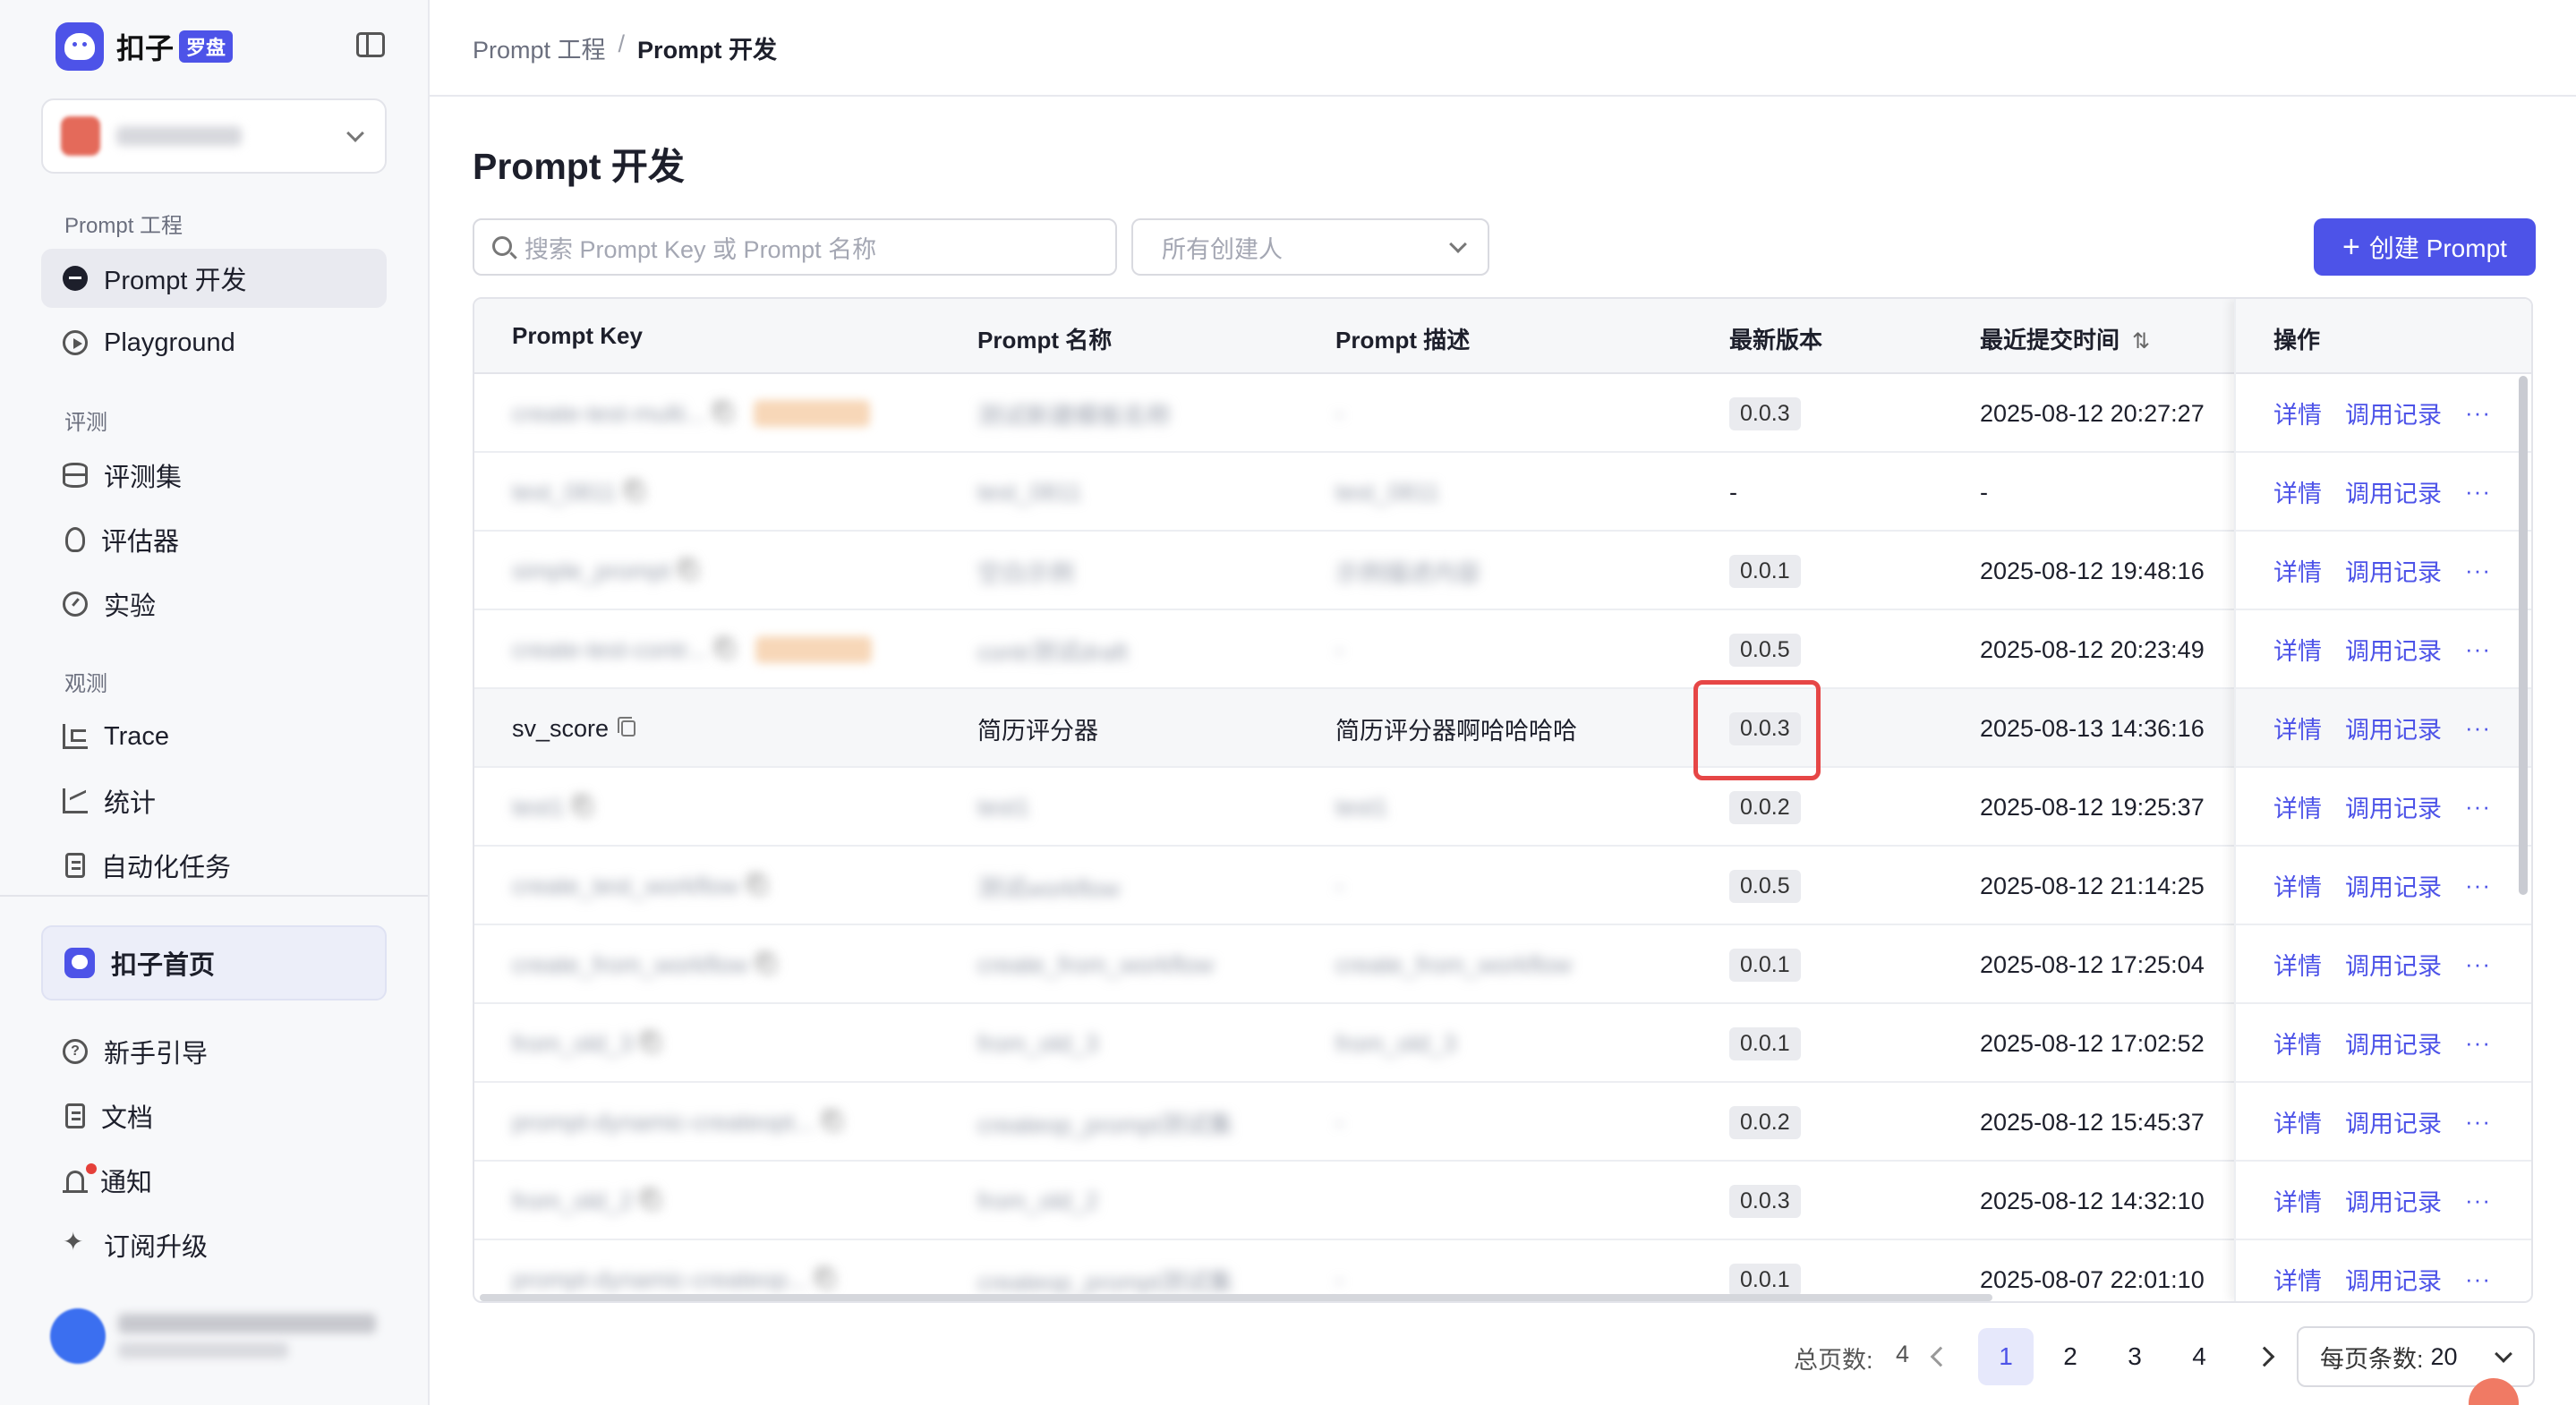 This screenshot has height=1405, width=2576. What do you see at coordinates (539, 47) in the screenshot?
I see `breadcrumb-parent: Prompt 工程` at bounding box center [539, 47].